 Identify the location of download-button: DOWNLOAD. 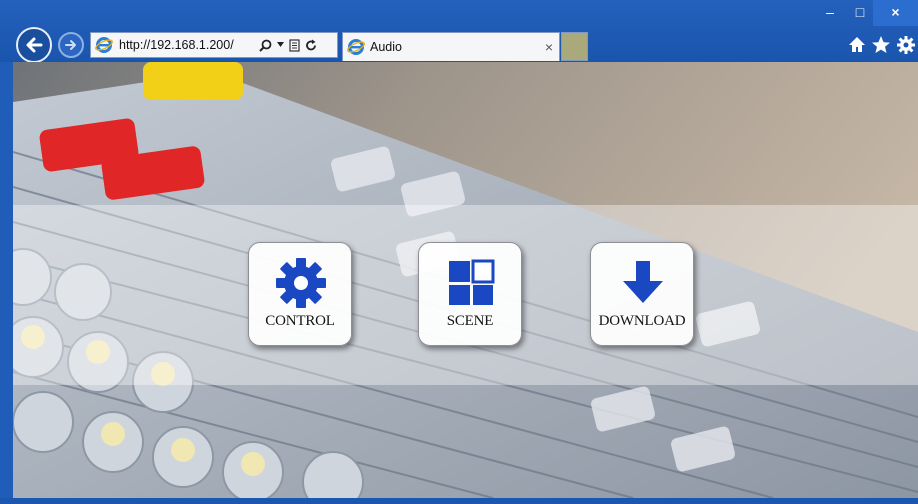
(642, 294).